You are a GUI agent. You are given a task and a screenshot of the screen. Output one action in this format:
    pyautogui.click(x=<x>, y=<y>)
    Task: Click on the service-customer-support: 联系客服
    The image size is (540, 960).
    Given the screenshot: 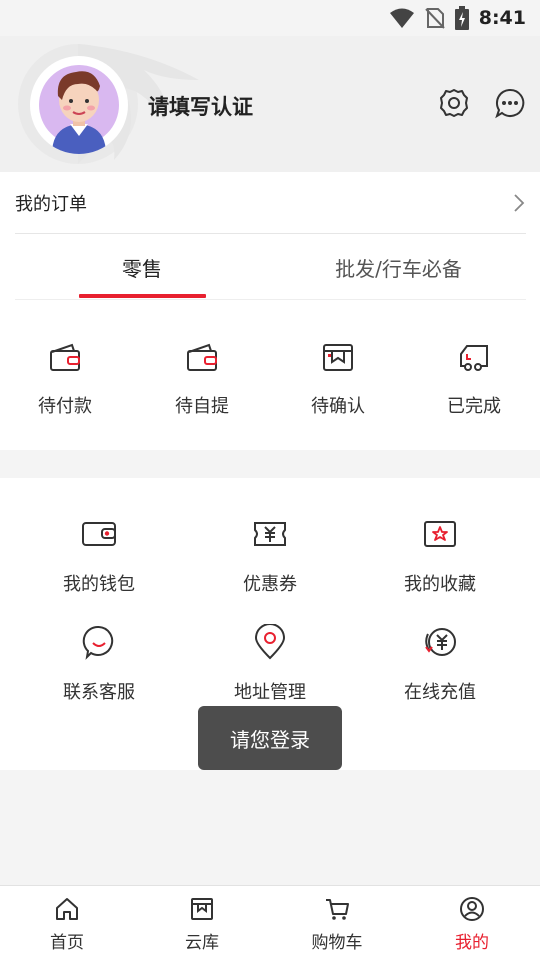 What is the action you would take?
    pyautogui.click(x=99, y=669)
    